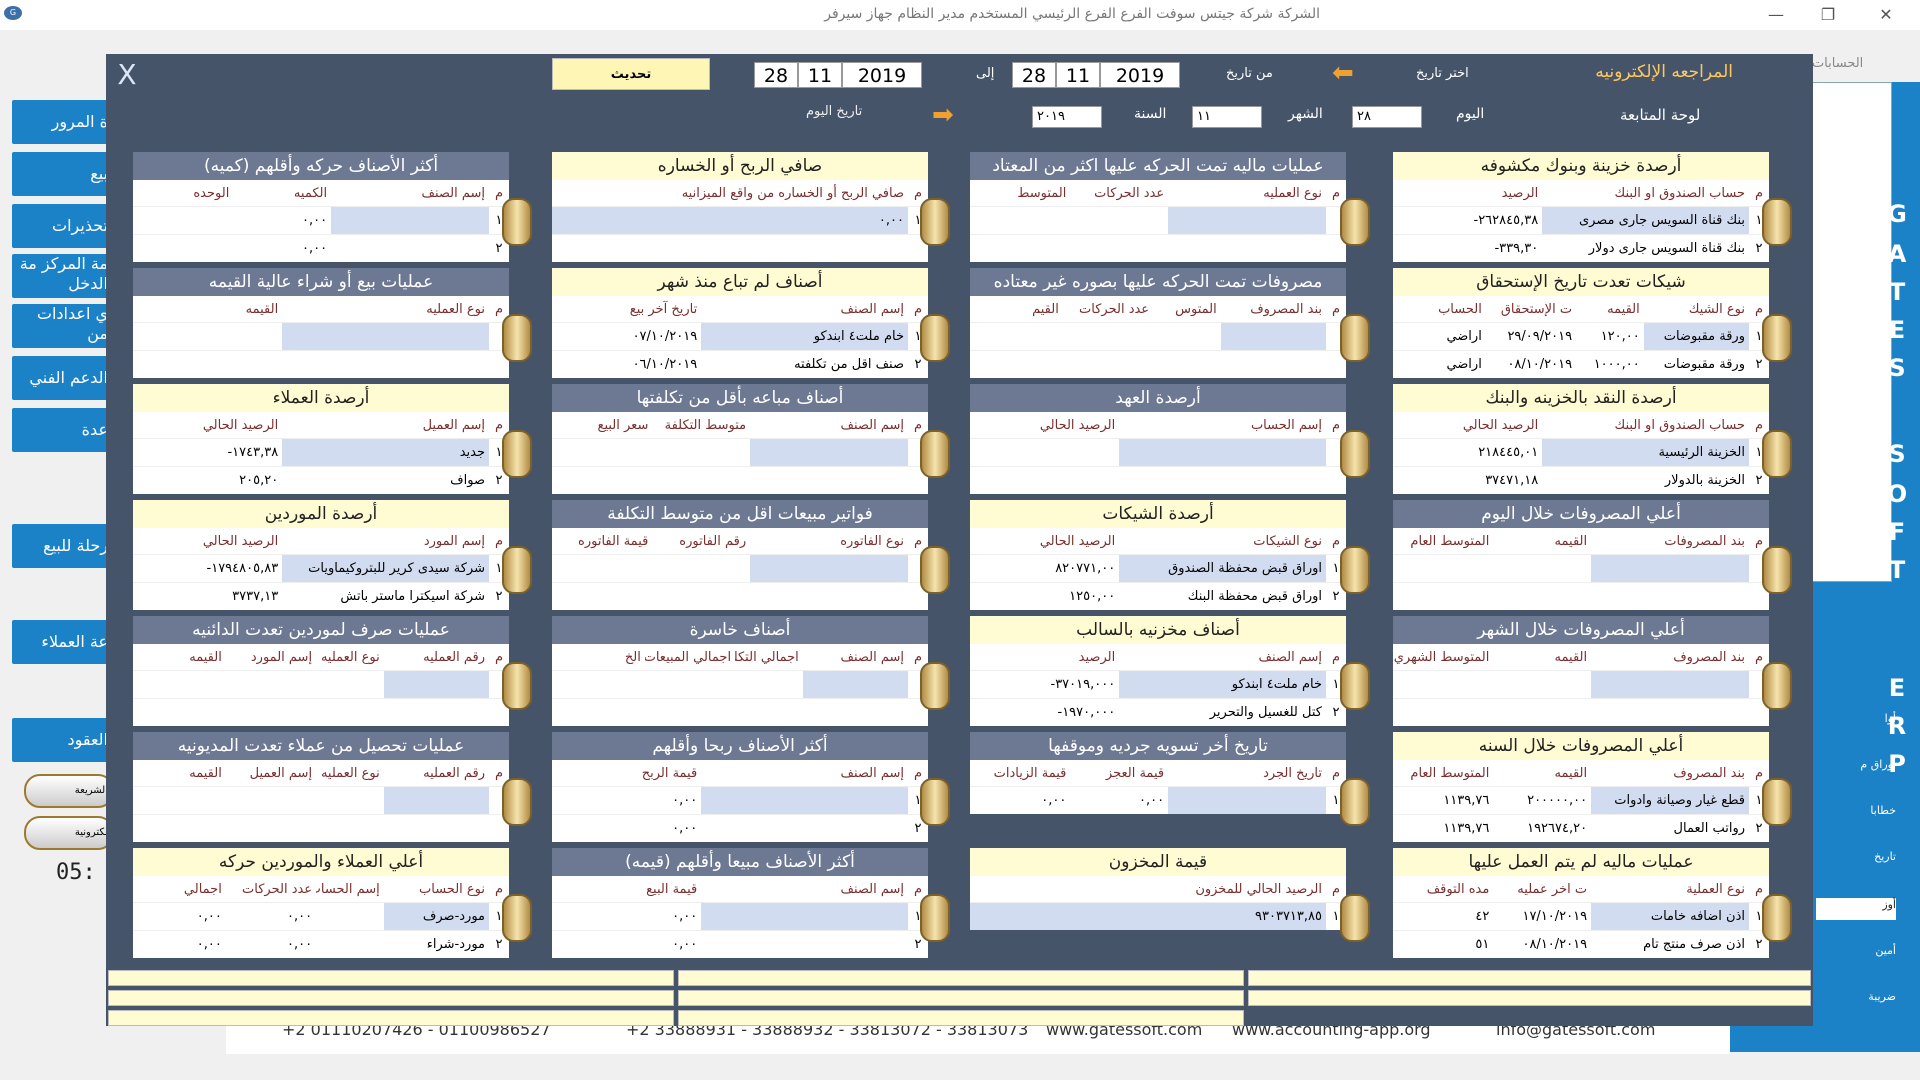  What do you see at coordinates (740, 336) in the screenshot?
I see `table-row: ١ خام ملت٤ ابندكو ٠٧/١٠/٢٠١٩` at bounding box center [740, 336].